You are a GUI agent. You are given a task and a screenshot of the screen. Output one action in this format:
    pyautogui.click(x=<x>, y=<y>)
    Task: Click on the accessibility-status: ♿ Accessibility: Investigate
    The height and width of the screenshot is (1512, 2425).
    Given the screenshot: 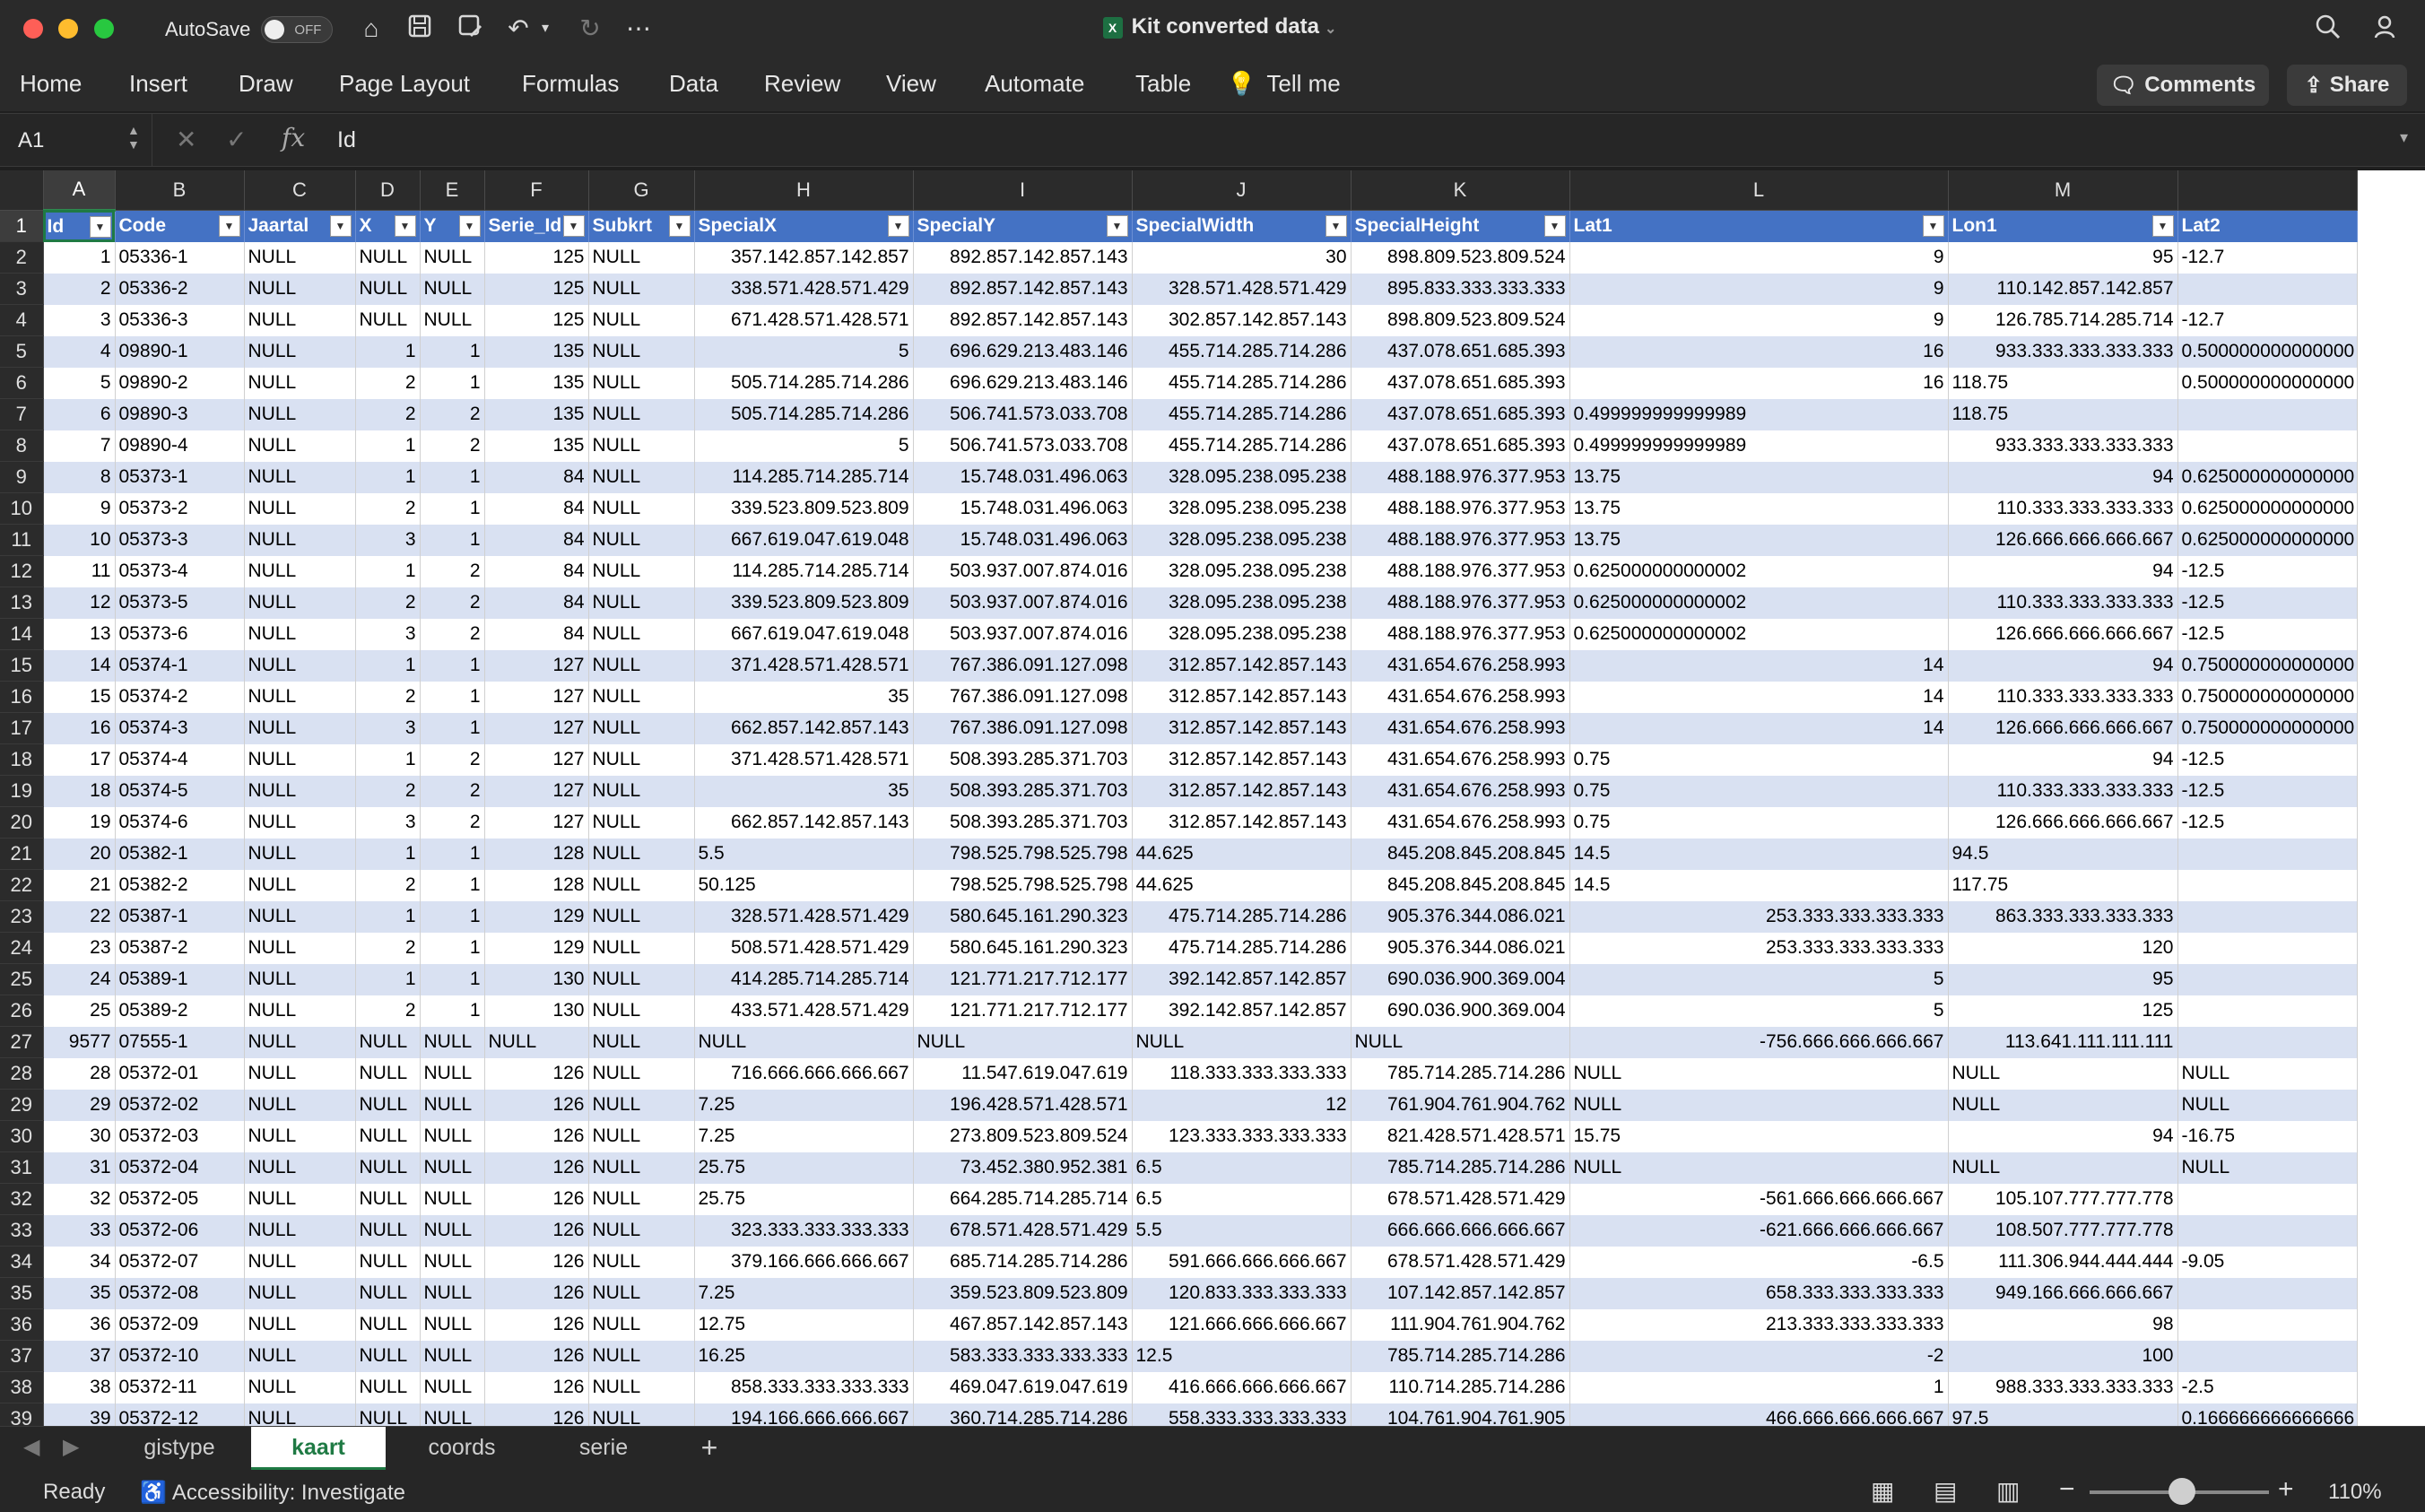 What is the action you would take?
    pyautogui.click(x=272, y=1493)
    